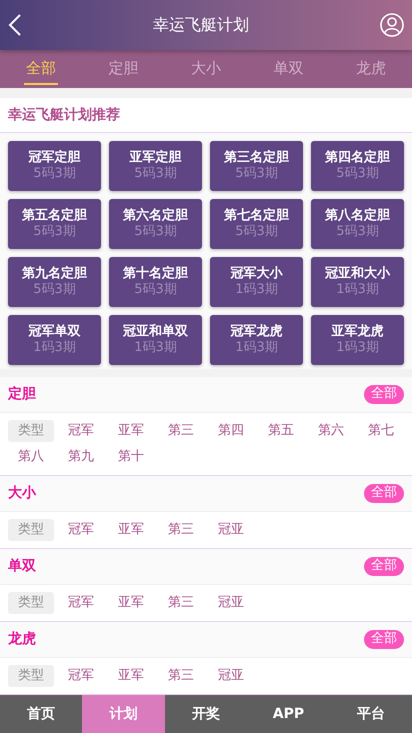 The width and height of the screenshot is (412, 733). What do you see at coordinates (54, 340) in the screenshot?
I see `plan-card: 冠军单双 1码3期` at bounding box center [54, 340].